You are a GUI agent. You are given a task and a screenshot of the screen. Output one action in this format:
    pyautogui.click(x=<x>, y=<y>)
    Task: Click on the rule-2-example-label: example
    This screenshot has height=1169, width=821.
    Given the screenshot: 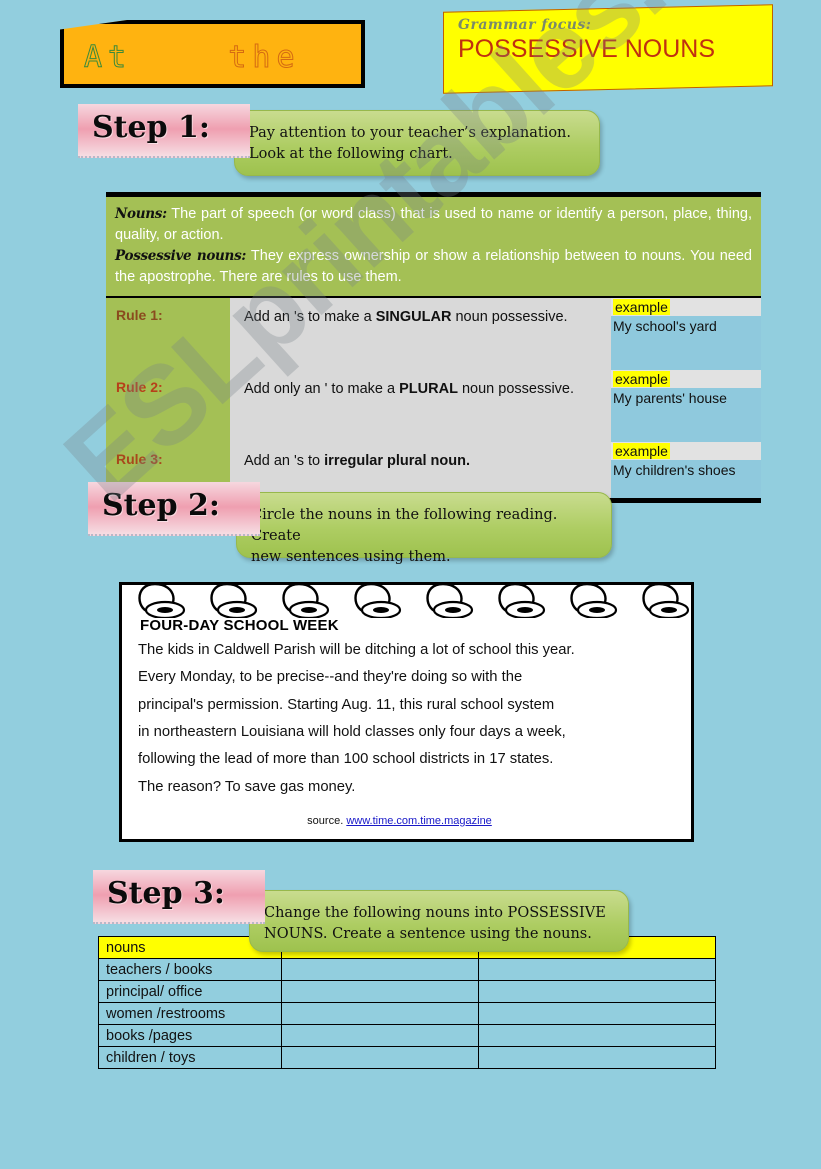 What is the action you would take?
    pyautogui.click(x=641, y=379)
    